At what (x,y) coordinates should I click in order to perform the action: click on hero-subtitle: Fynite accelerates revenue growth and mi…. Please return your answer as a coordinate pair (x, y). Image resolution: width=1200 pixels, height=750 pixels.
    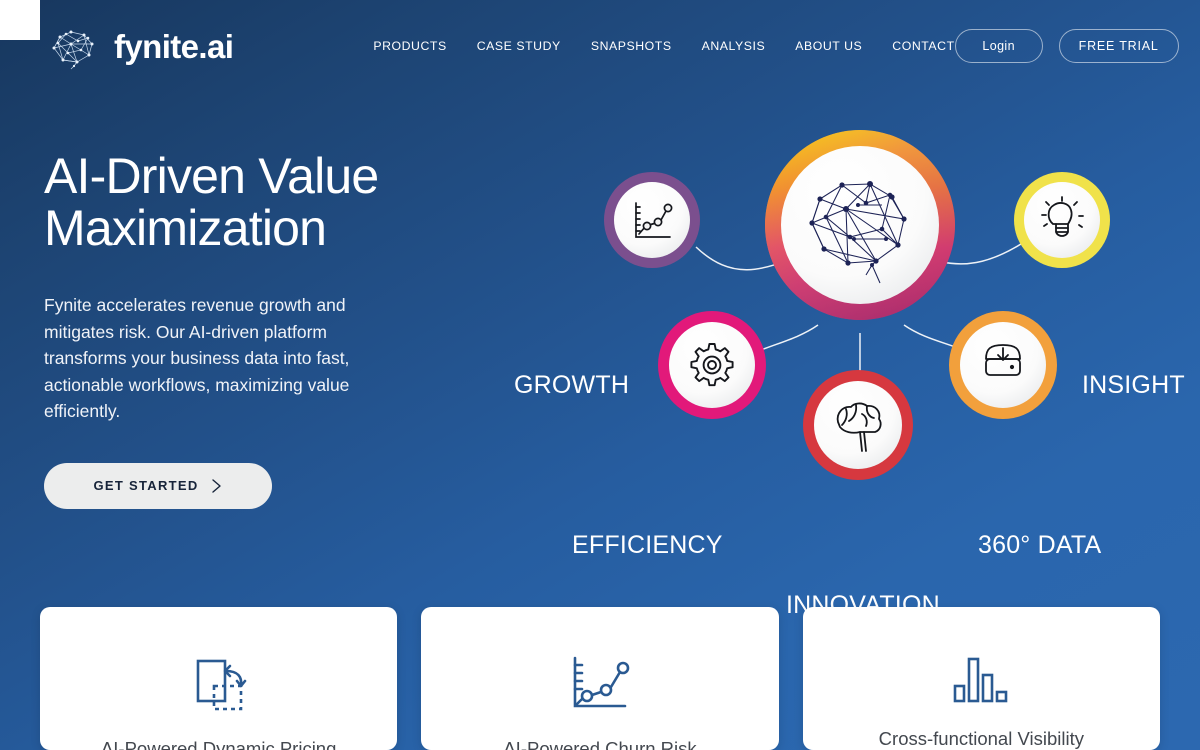
    Looking at the image, I should click on (197, 358).